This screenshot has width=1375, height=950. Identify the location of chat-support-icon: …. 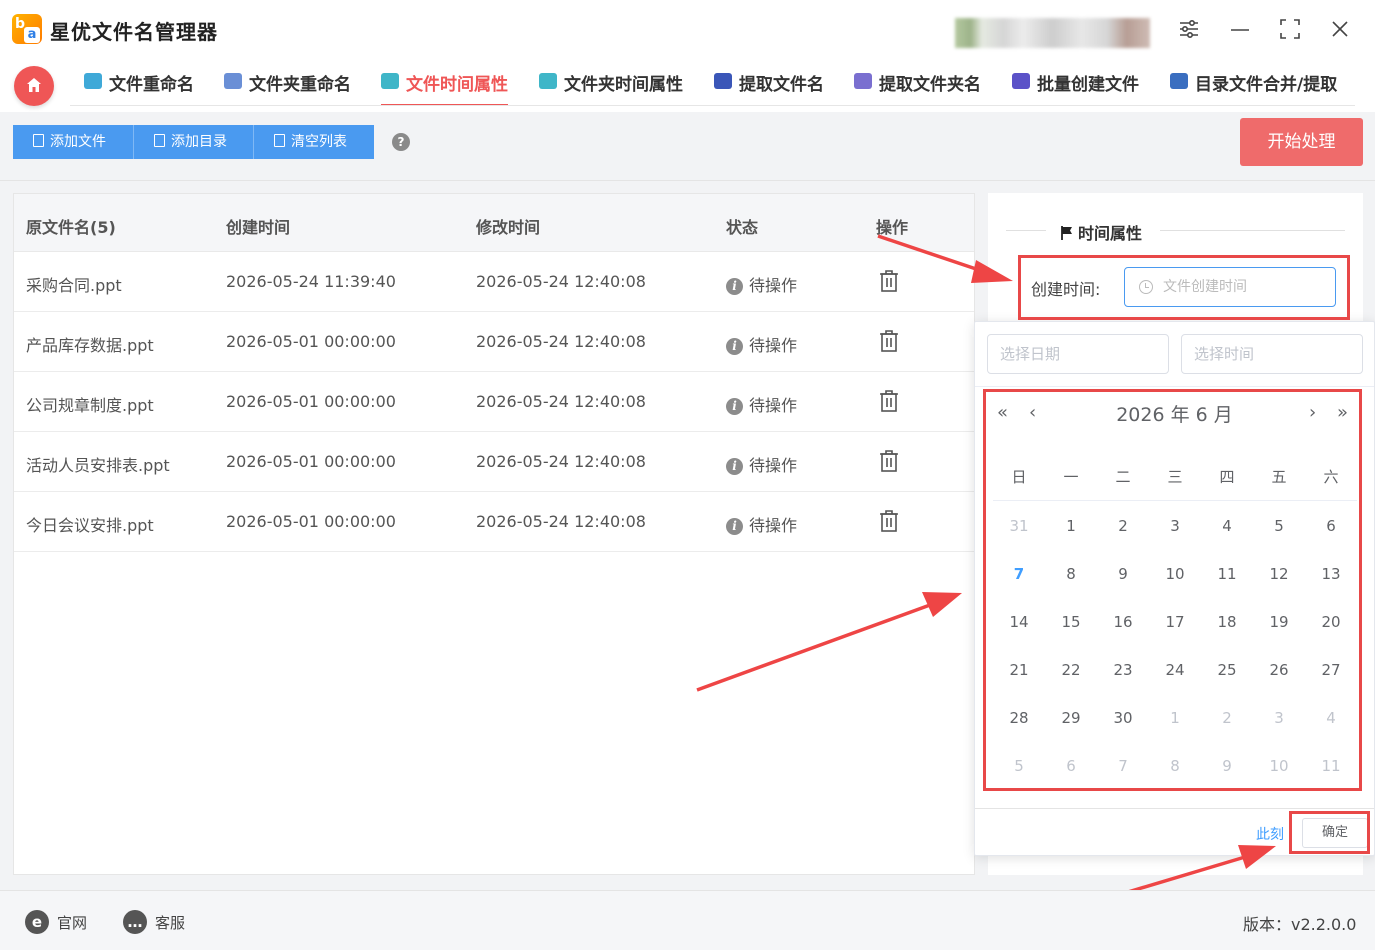
(135, 922).